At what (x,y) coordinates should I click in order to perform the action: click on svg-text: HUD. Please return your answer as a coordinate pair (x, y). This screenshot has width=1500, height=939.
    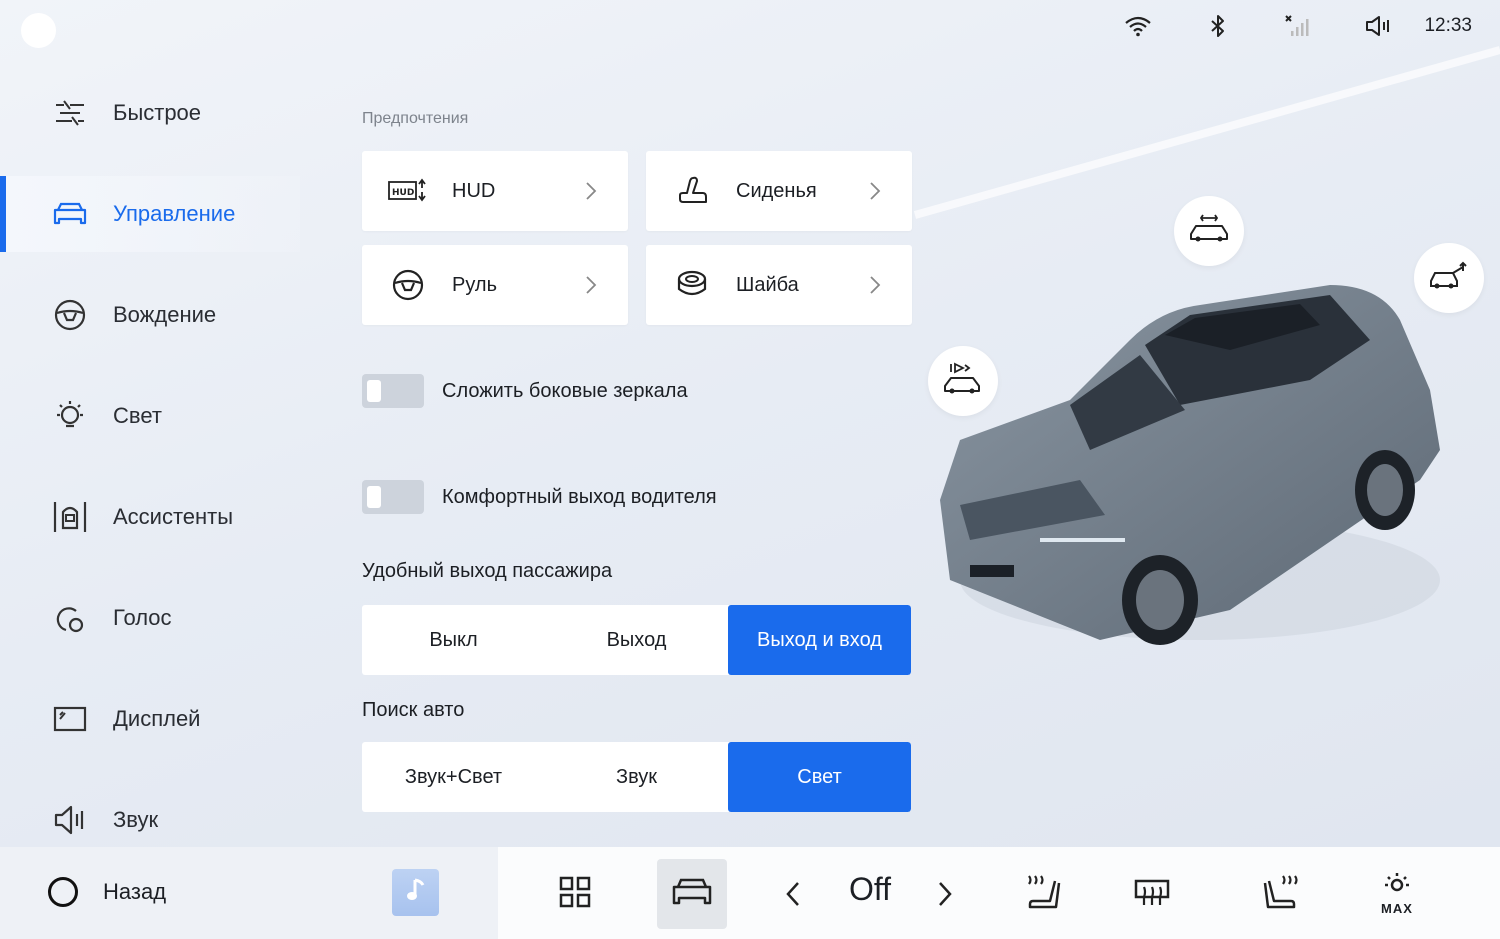
    Looking at the image, I should click on (403, 193).